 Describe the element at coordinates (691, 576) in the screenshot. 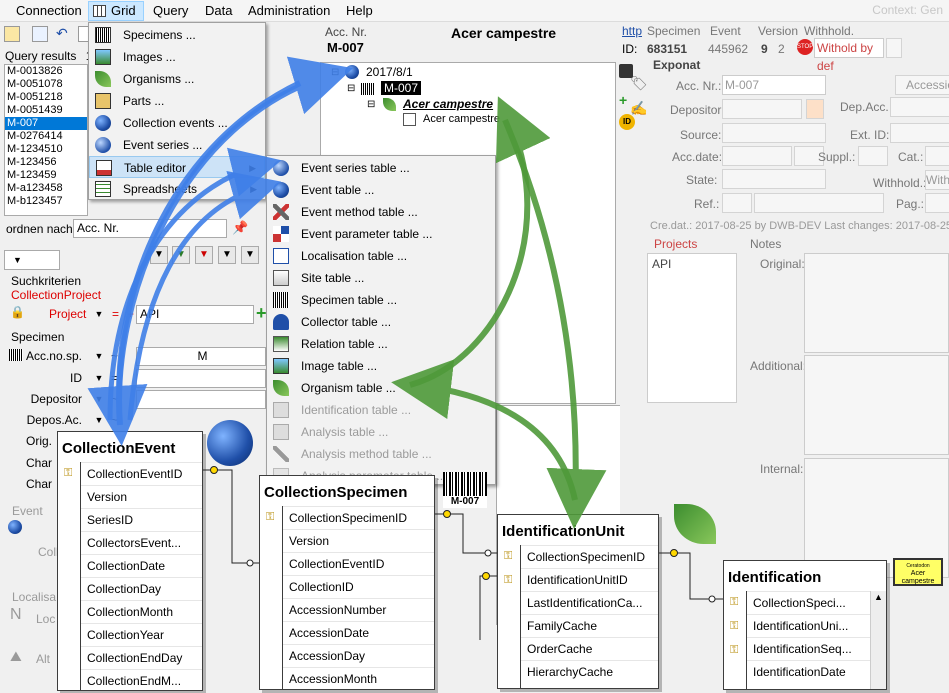

I see `relation-line-iu-id` at that location.